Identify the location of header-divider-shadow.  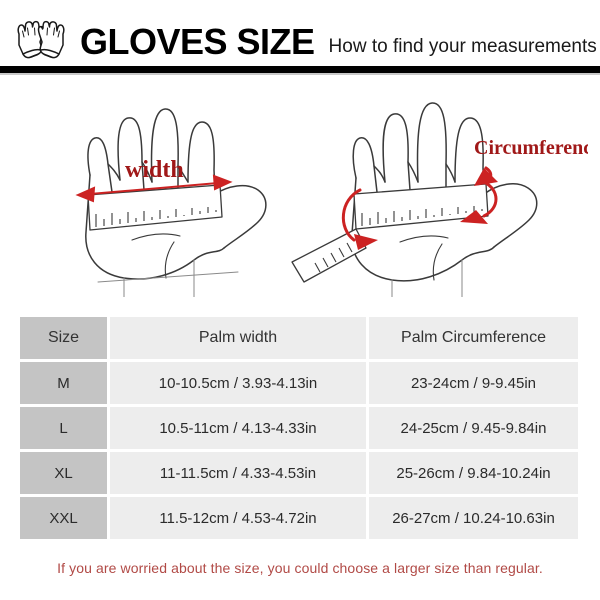
(300, 74).